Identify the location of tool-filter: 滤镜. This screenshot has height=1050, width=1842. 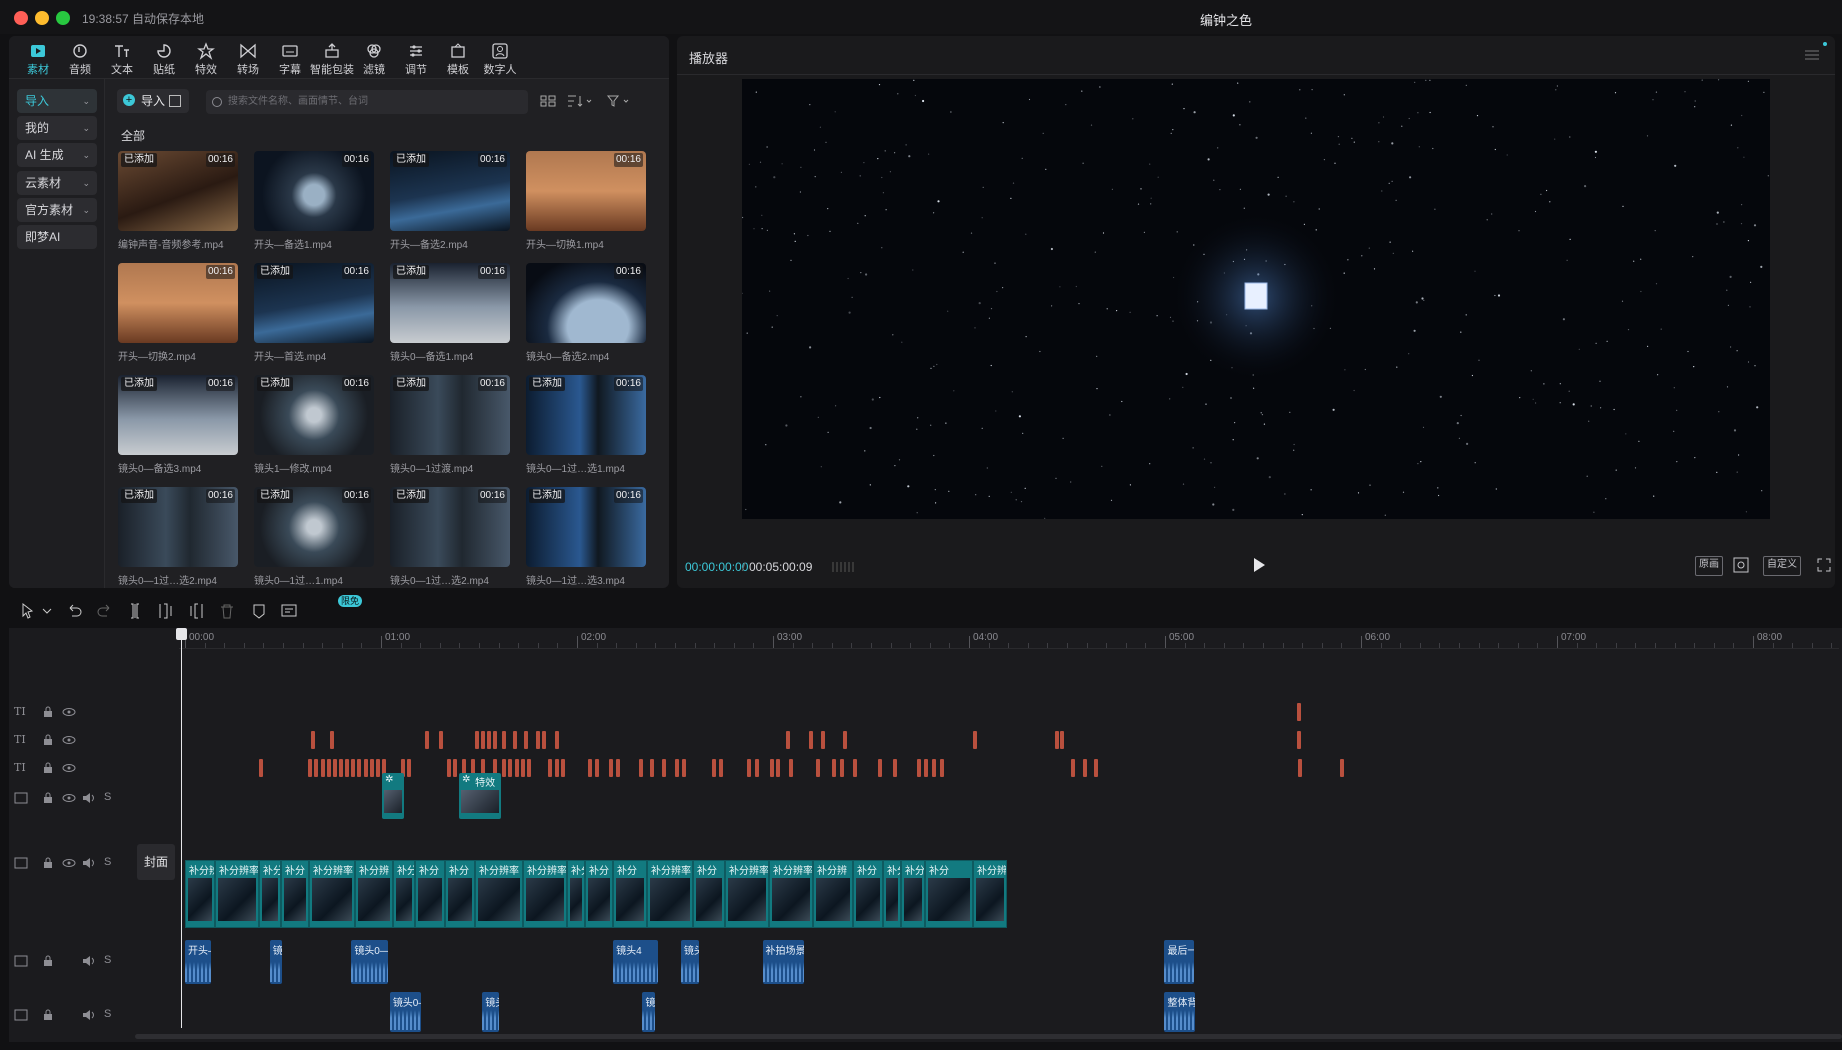
(374, 58).